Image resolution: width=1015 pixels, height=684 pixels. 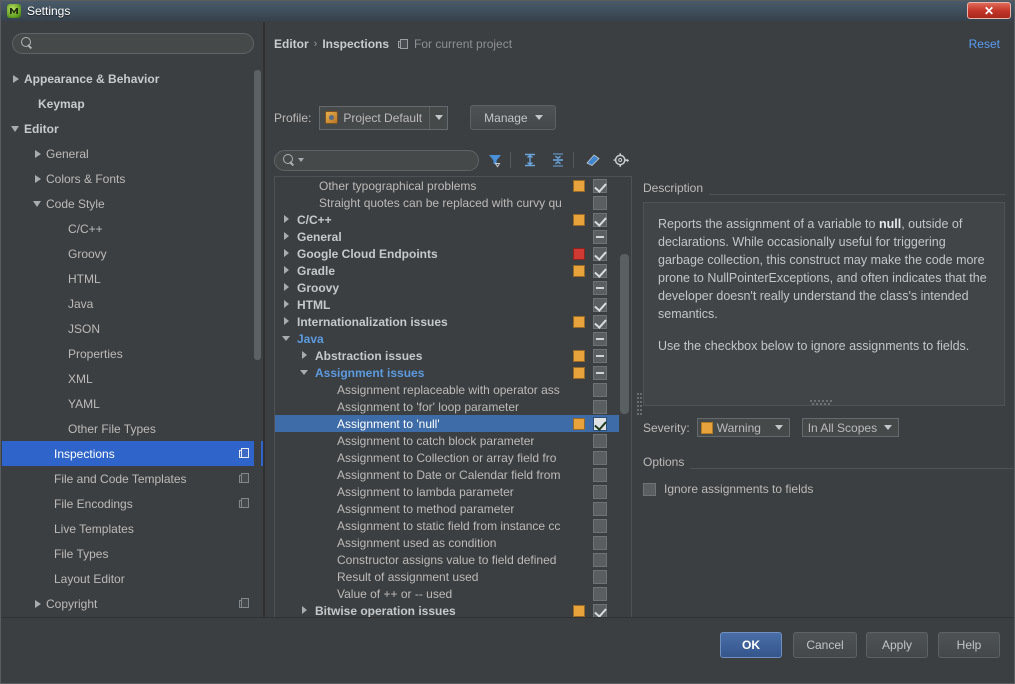 I want to click on inspection-tree-row: Gradle, so click(x=447, y=270).